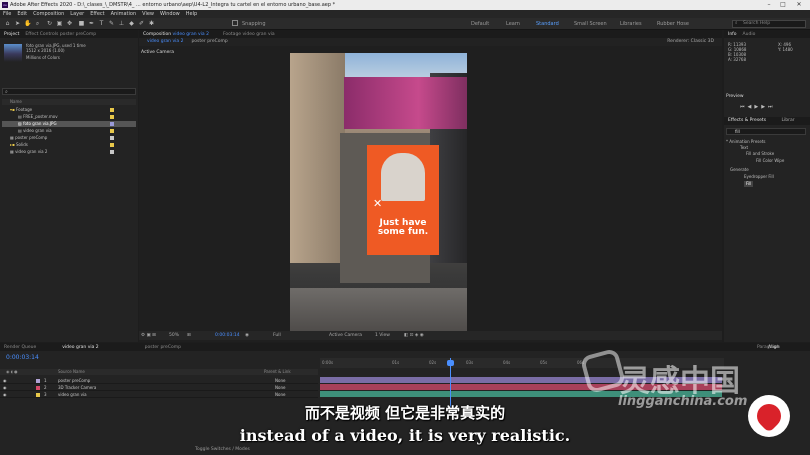 This screenshot has height=455, width=810. Describe the element at coordinates (749, 34) in the screenshot. I see `tab-audio: Audio` at that location.